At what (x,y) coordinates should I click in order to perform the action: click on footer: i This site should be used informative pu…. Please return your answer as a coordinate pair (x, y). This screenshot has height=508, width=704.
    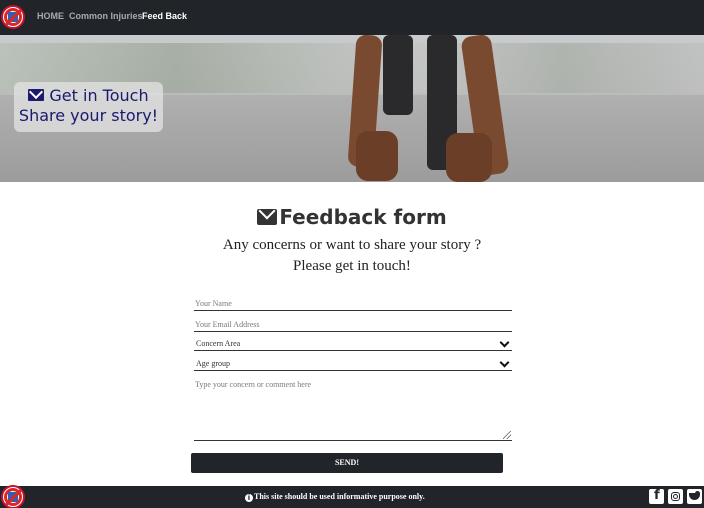
    Looking at the image, I should click on (352, 496).